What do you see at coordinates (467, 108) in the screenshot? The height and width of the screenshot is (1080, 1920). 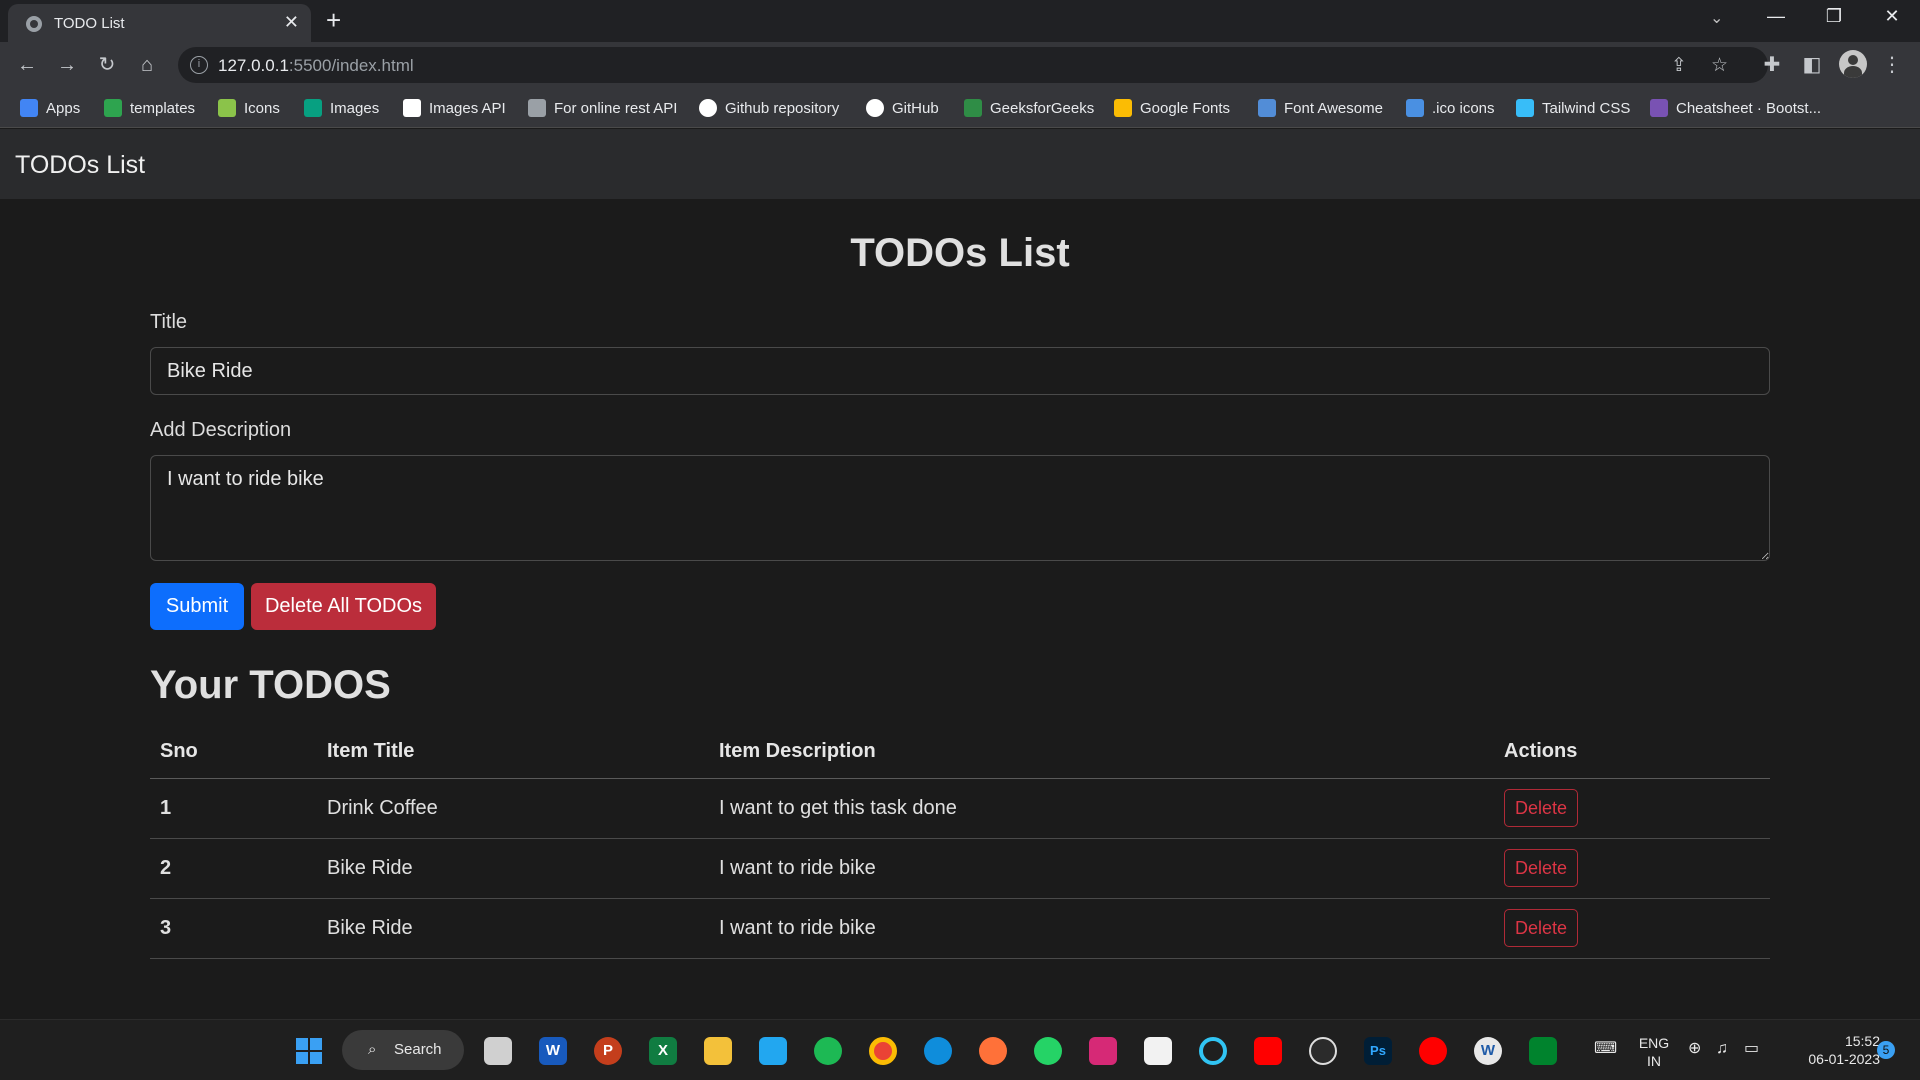 I see `bookmark-label: Images API` at bounding box center [467, 108].